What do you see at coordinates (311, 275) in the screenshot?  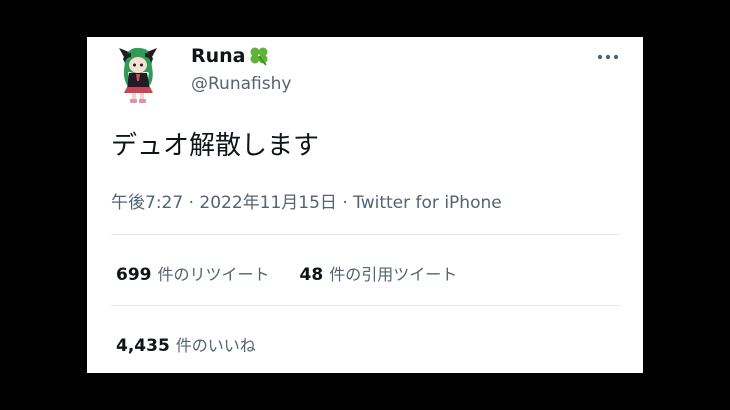 I see `quotes-count: 48` at bounding box center [311, 275].